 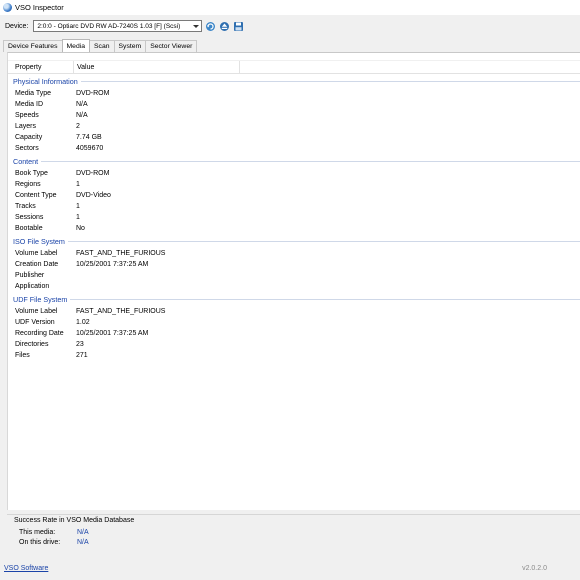 What do you see at coordinates (74, 520) in the screenshot?
I see `success-rate-title: Success Rate in VSO Media Database` at bounding box center [74, 520].